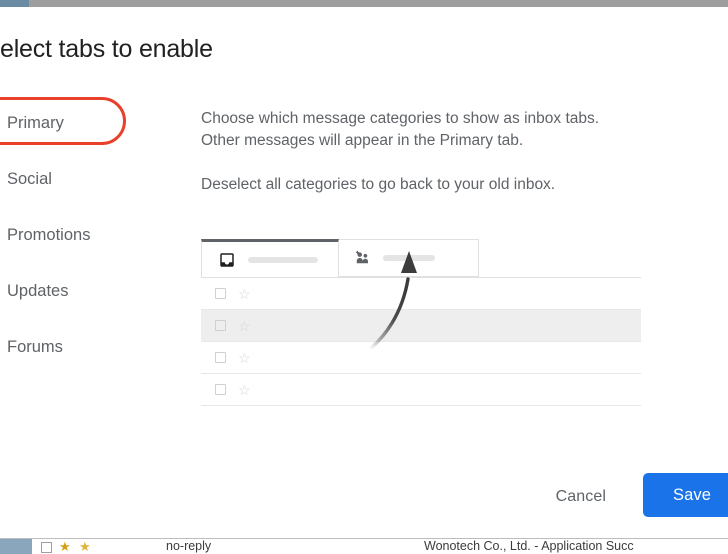  I want to click on background-row-star-icon: ★, so click(65, 546).